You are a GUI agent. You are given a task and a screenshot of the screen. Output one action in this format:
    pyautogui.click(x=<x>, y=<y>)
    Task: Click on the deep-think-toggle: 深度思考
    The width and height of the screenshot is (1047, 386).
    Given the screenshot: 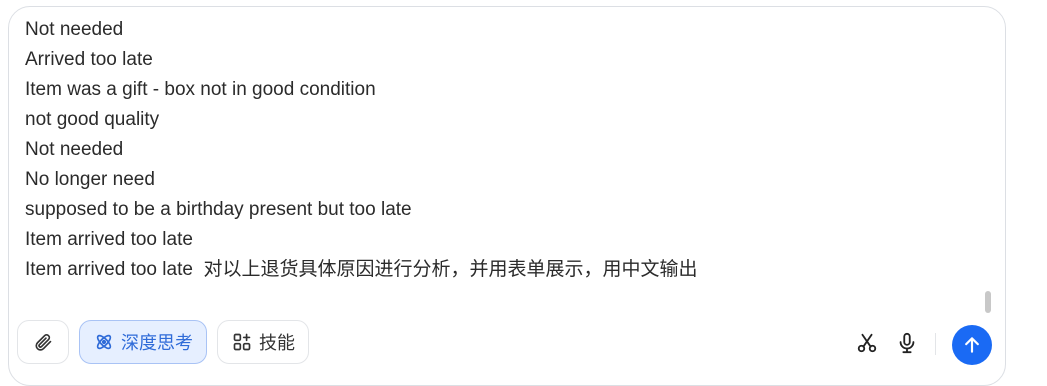 What is the action you would take?
    pyautogui.click(x=143, y=342)
    